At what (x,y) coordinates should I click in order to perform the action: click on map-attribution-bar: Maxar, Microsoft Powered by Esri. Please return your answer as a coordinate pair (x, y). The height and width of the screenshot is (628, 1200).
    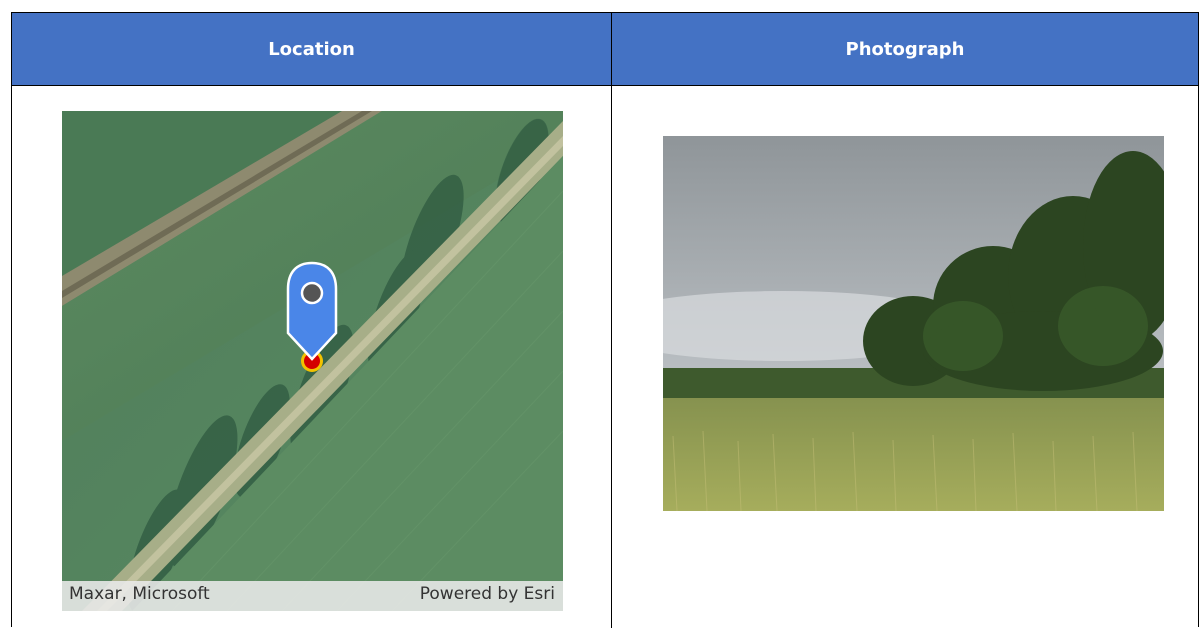
    Looking at the image, I should click on (312, 596).